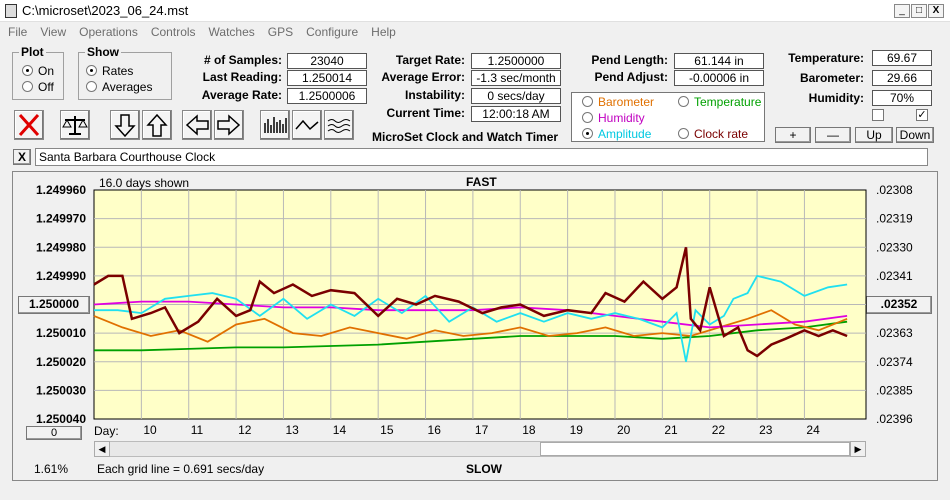 This screenshot has width=950, height=500. What do you see at coordinates (529, 430) in the screenshot?
I see `x-tick: 18` at bounding box center [529, 430].